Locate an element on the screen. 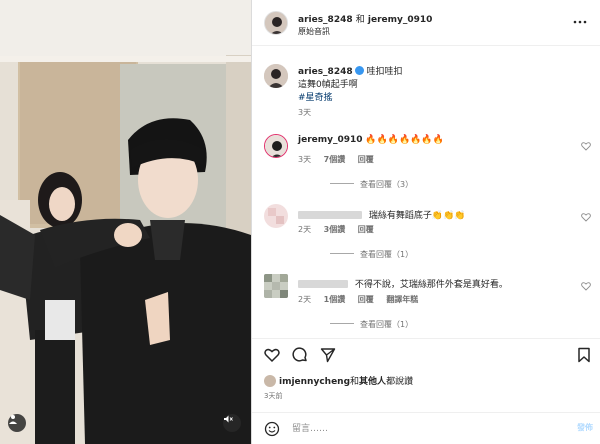  mute-icon is located at coordinates (228, 419).